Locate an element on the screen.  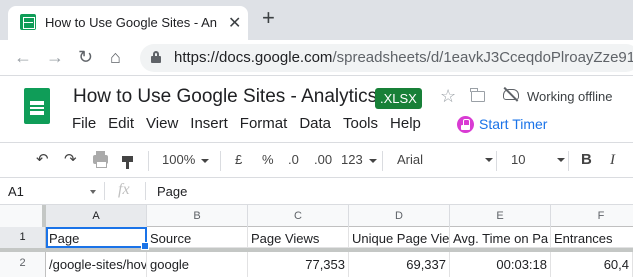
table-cell: Entrances is located at coordinates (592, 237).